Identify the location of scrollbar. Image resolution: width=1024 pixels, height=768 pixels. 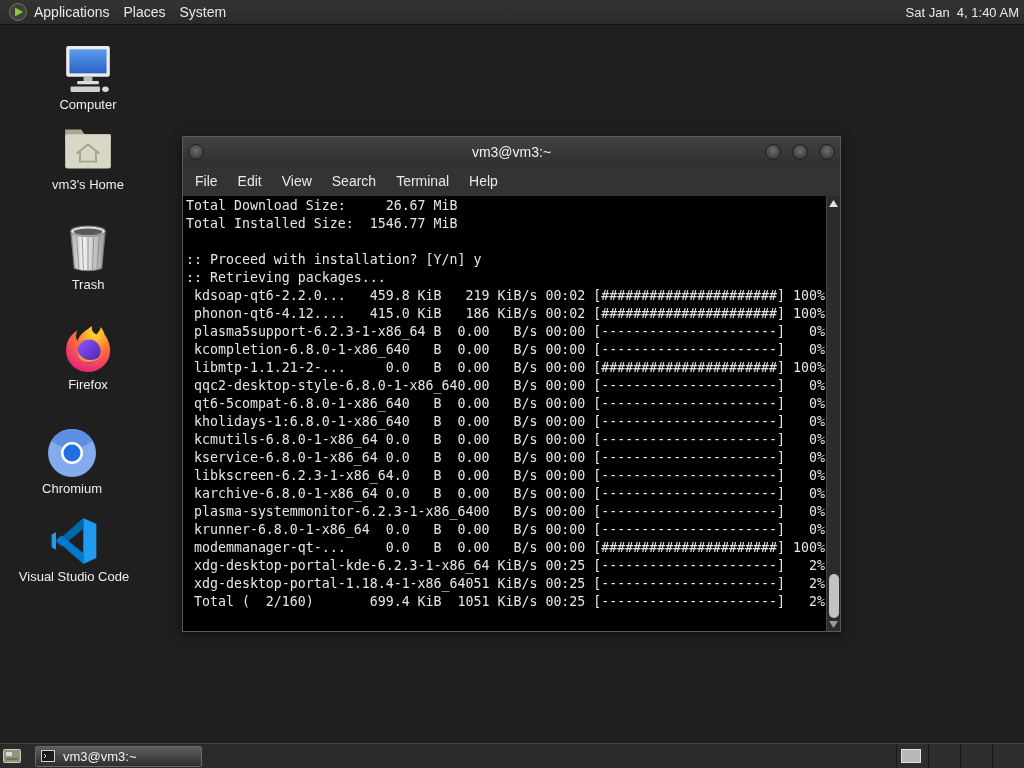
(833, 413).